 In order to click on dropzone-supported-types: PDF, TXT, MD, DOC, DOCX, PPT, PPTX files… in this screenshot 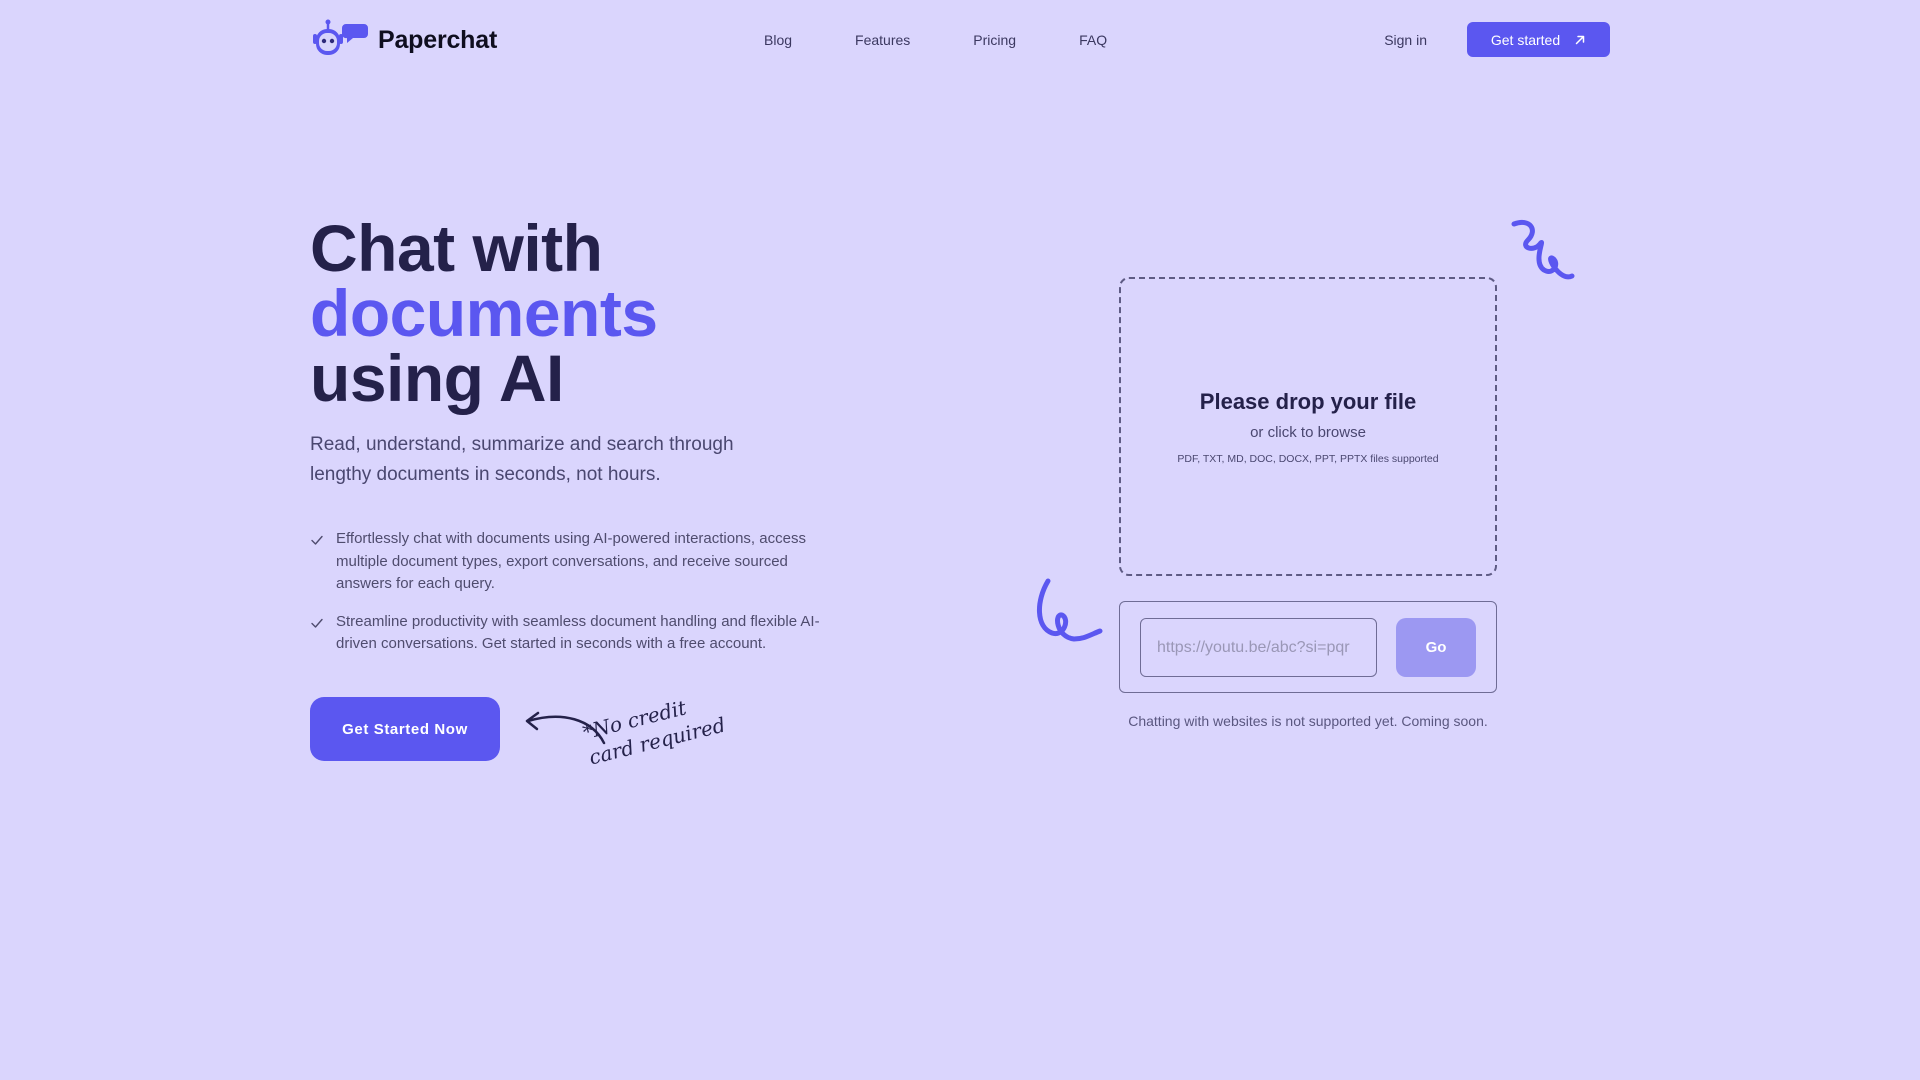, I will do `click(1308, 459)`.